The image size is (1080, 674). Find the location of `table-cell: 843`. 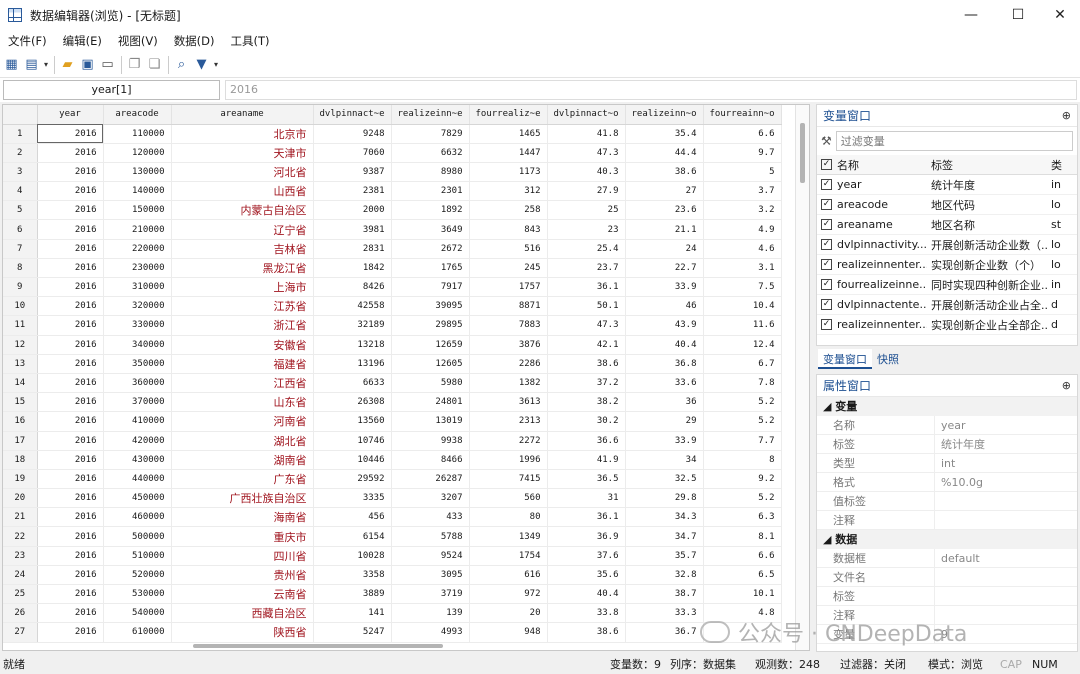

table-cell: 843 is located at coordinates (508, 229).